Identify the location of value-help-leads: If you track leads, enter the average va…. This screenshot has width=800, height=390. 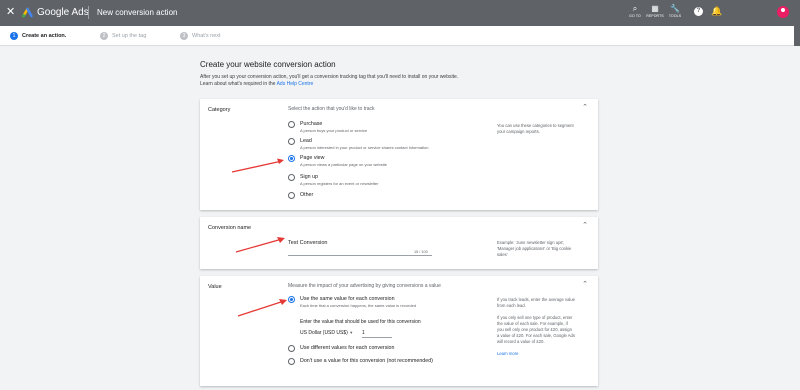
(536, 302).